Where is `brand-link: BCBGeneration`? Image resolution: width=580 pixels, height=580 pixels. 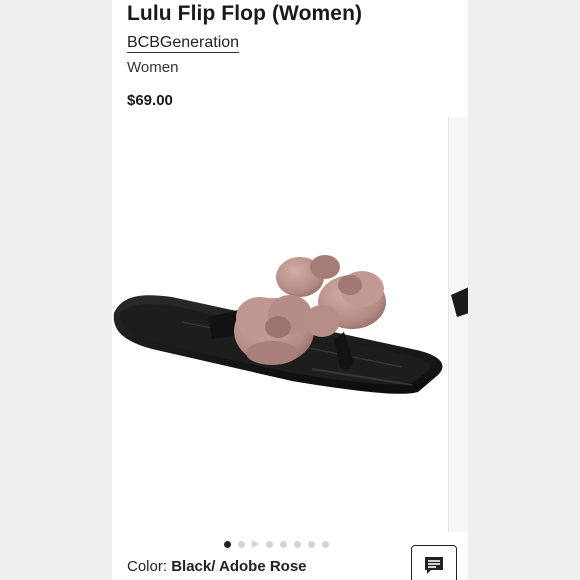
brand-link: BCBGeneration is located at coordinates (183, 43).